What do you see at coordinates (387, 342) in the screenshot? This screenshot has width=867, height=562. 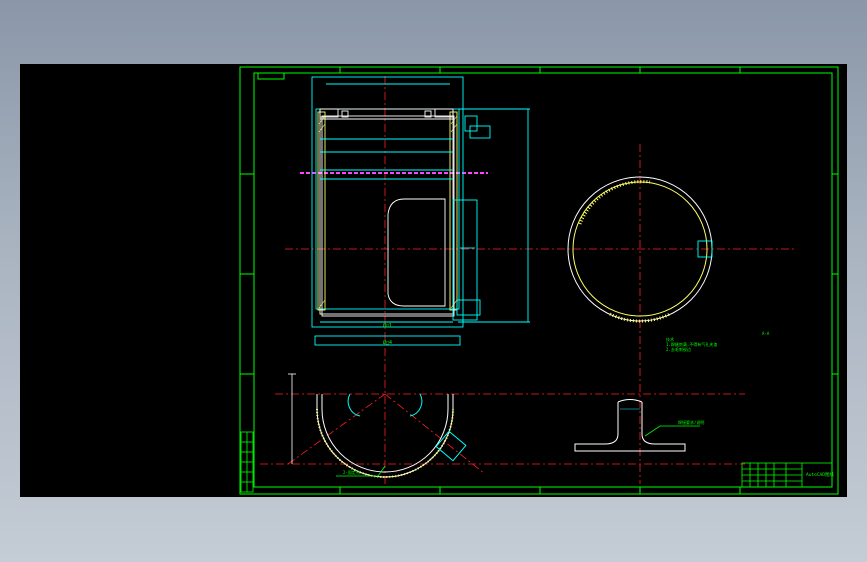 I see `dim-label-b: Ø□4` at bounding box center [387, 342].